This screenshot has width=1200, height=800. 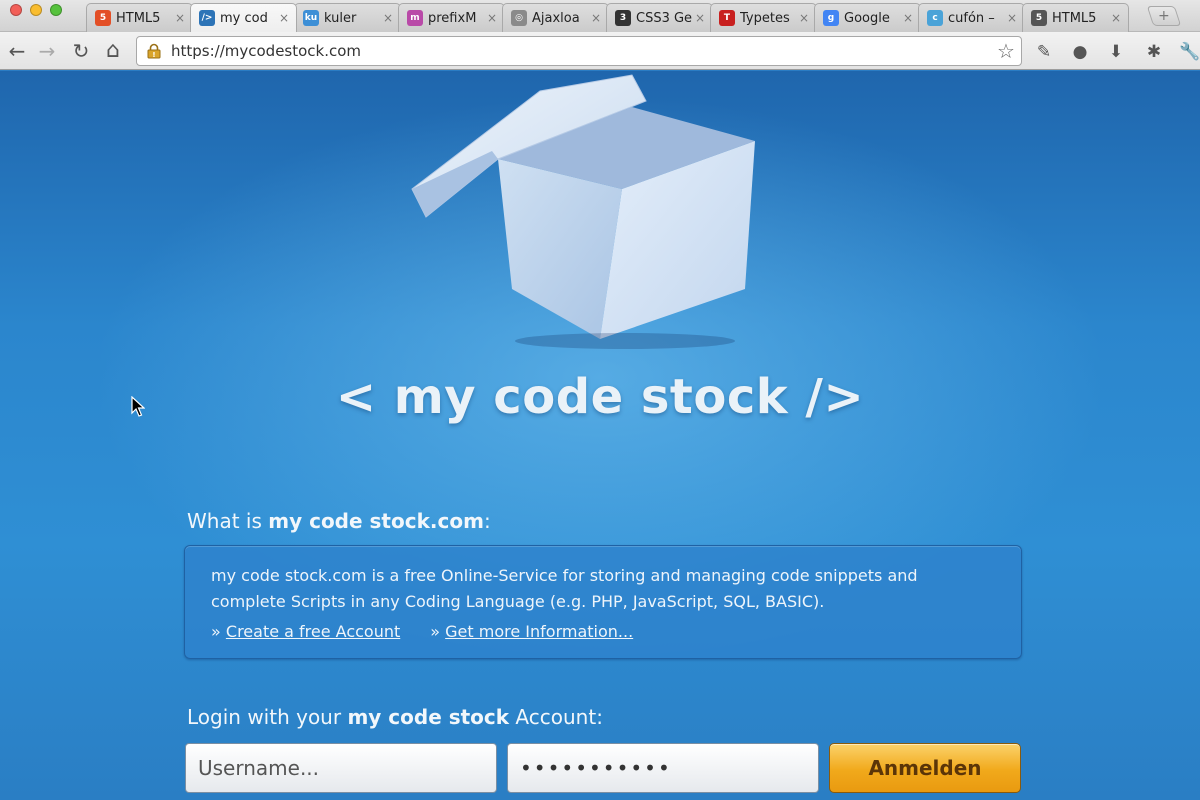 What do you see at coordinates (623, 18) in the screenshot?
I see `css3-generator-icon: 3` at bounding box center [623, 18].